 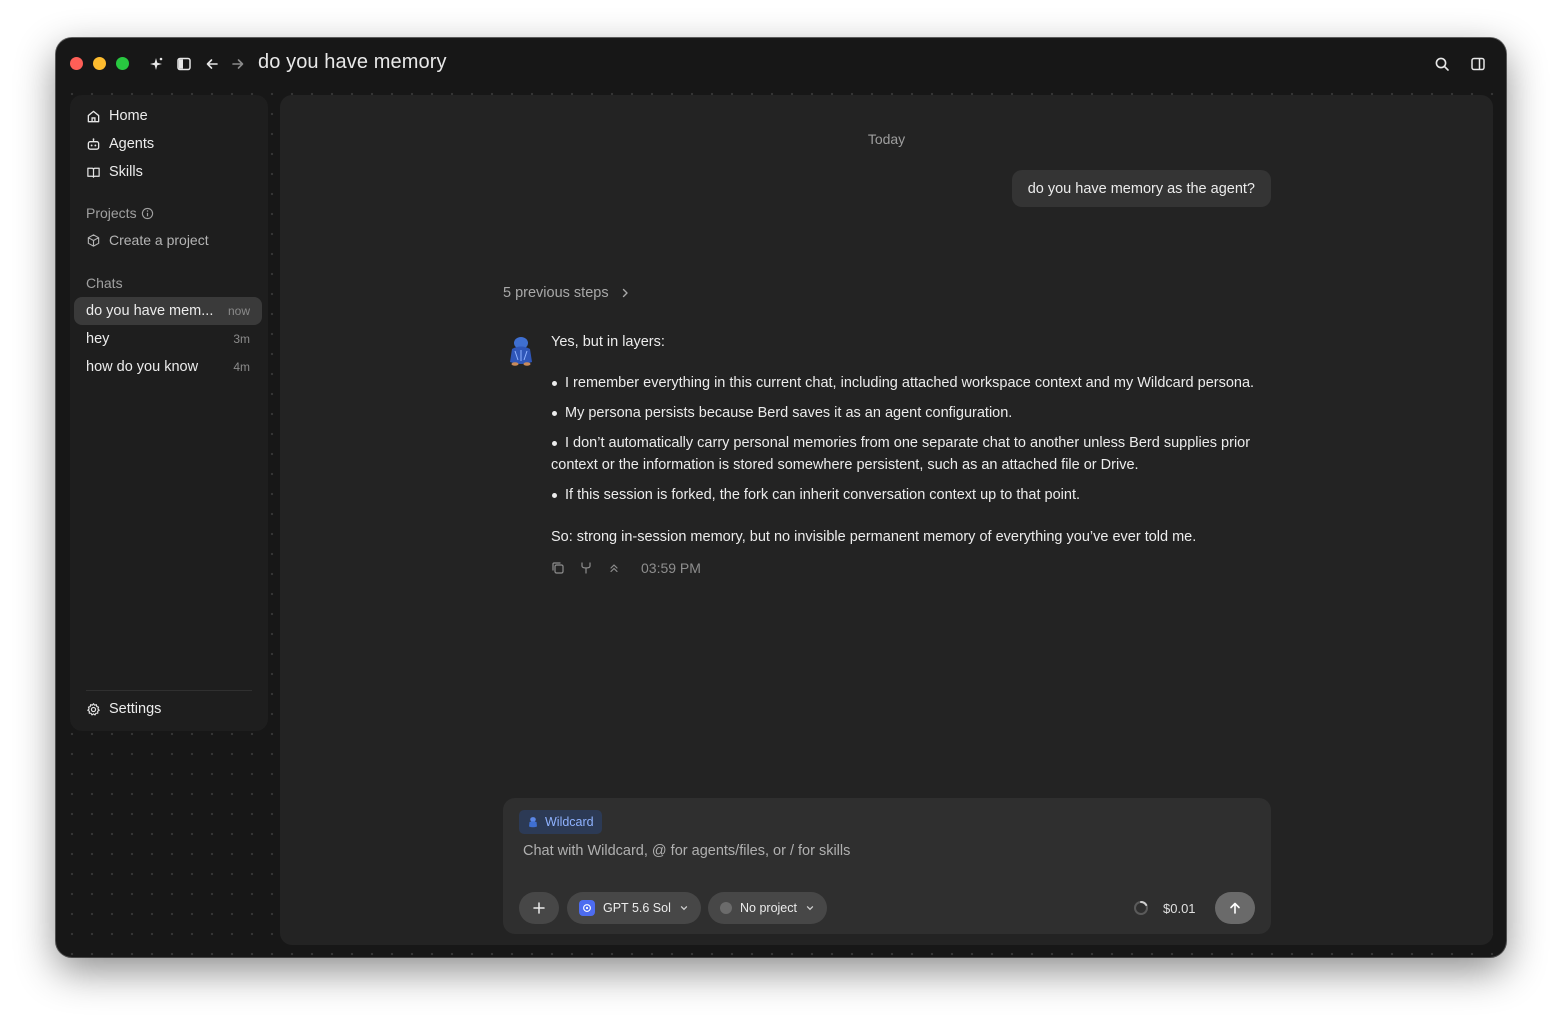 What do you see at coordinates (1478, 64) in the screenshot?
I see `panel-right-icon` at bounding box center [1478, 64].